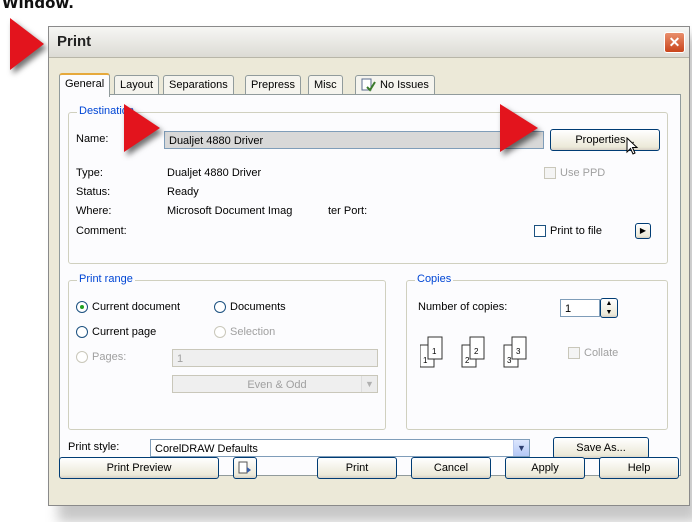 This screenshot has height=522, width=692. I want to click on callout-arrow-title, so click(27, 44).